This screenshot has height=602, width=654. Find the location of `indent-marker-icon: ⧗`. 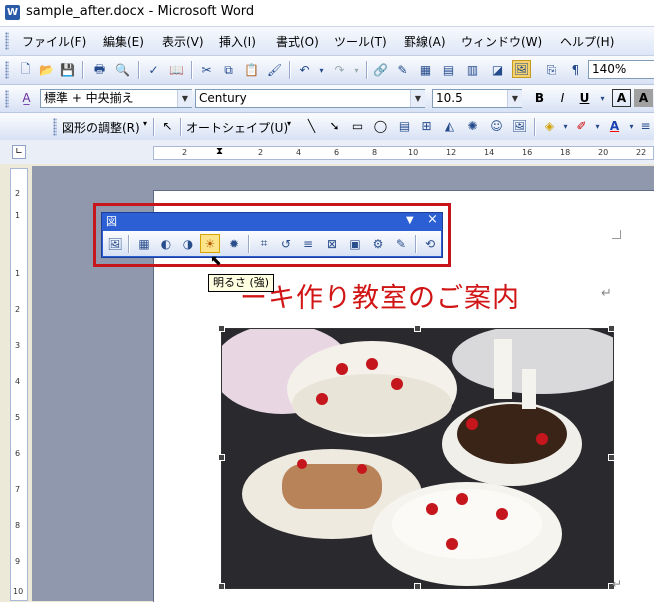

indent-marker-icon: ⧗ is located at coordinates (219, 151).